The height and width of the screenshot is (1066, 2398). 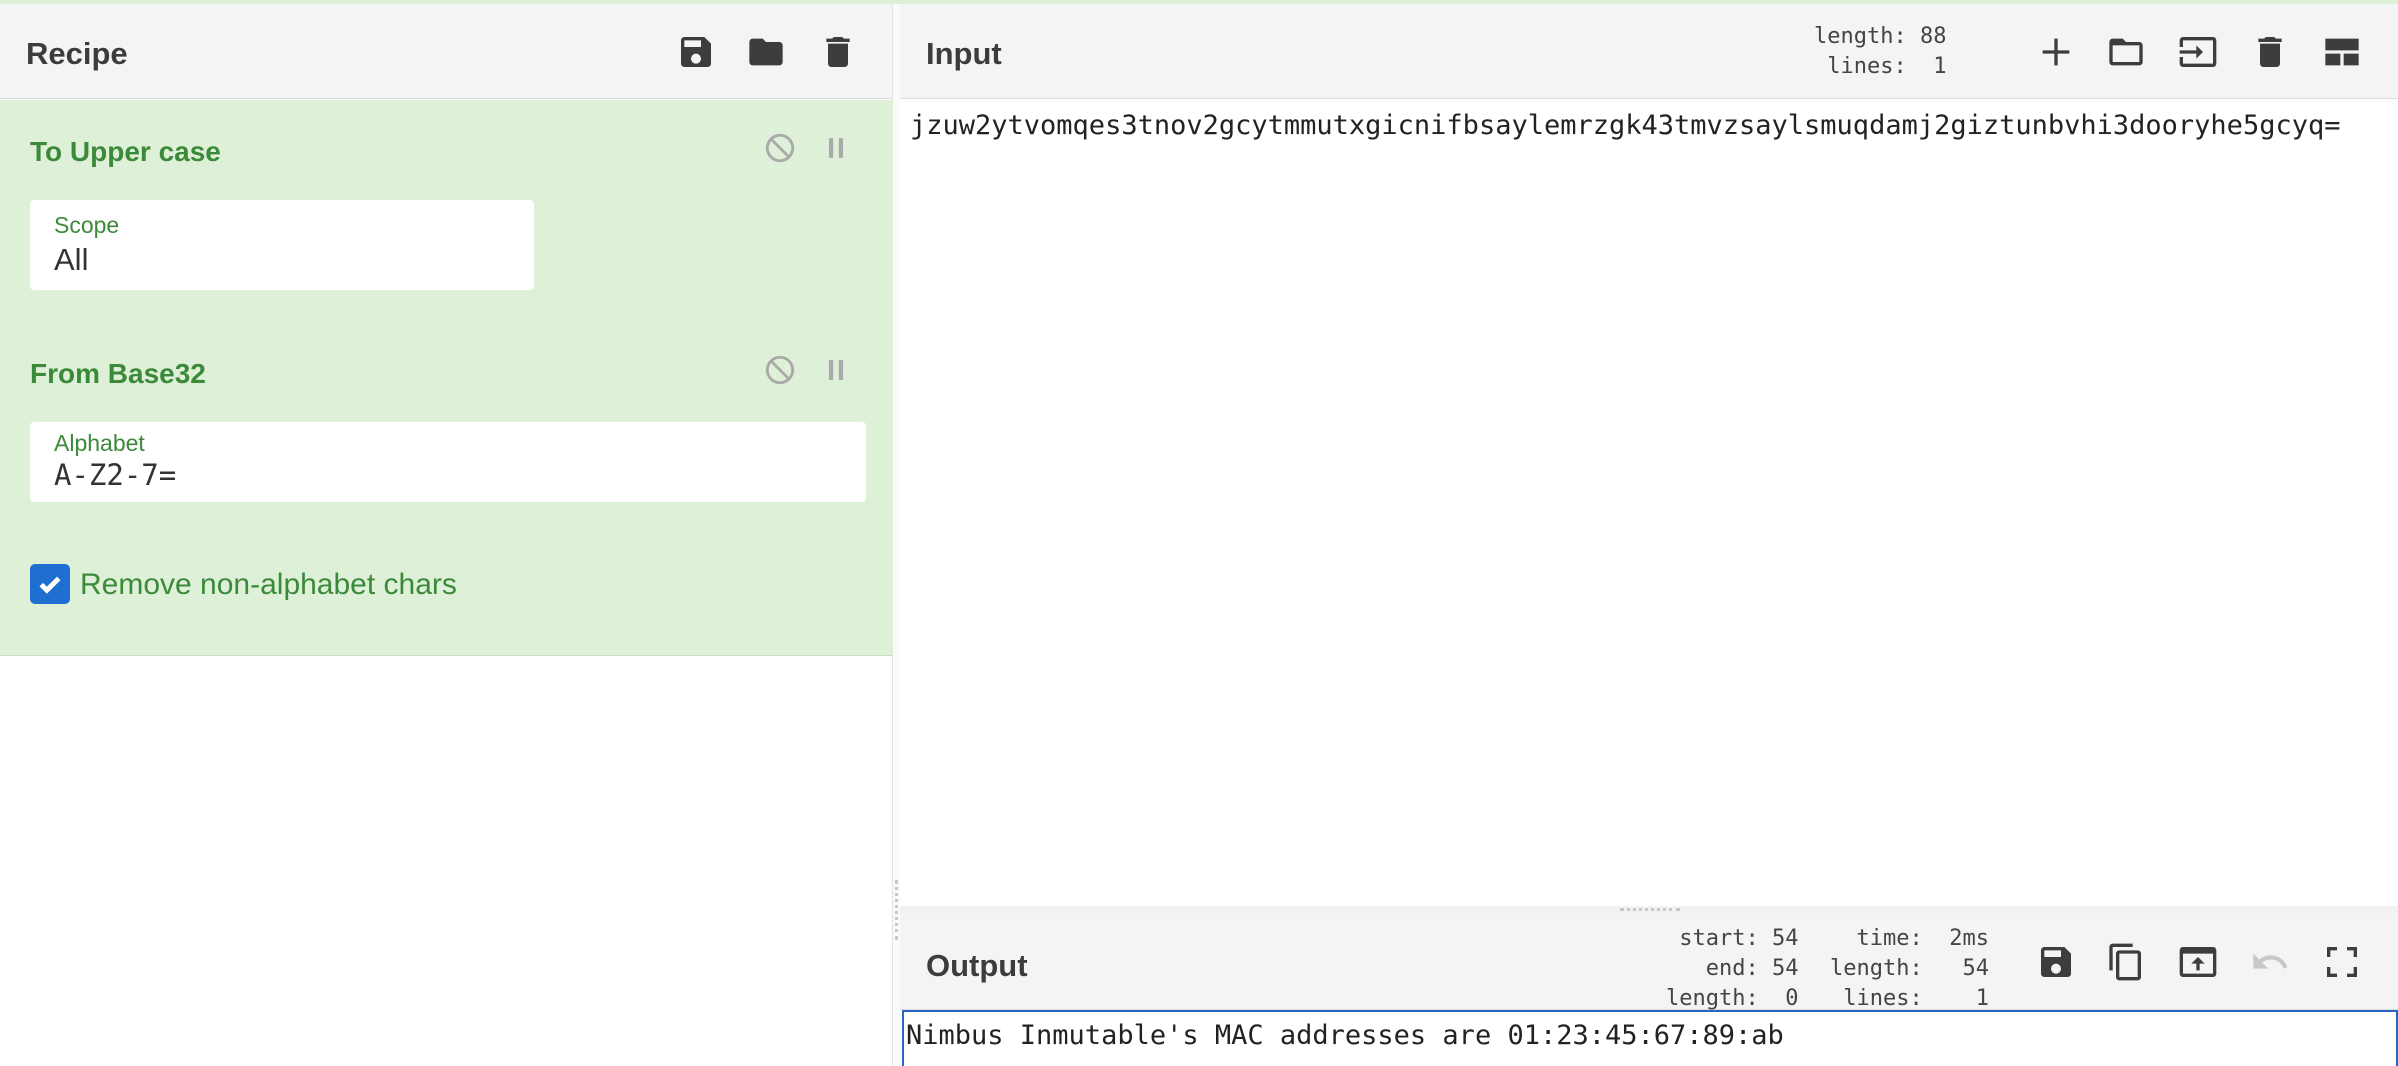 I want to click on plus-icon, so click(x=2056, y=52).